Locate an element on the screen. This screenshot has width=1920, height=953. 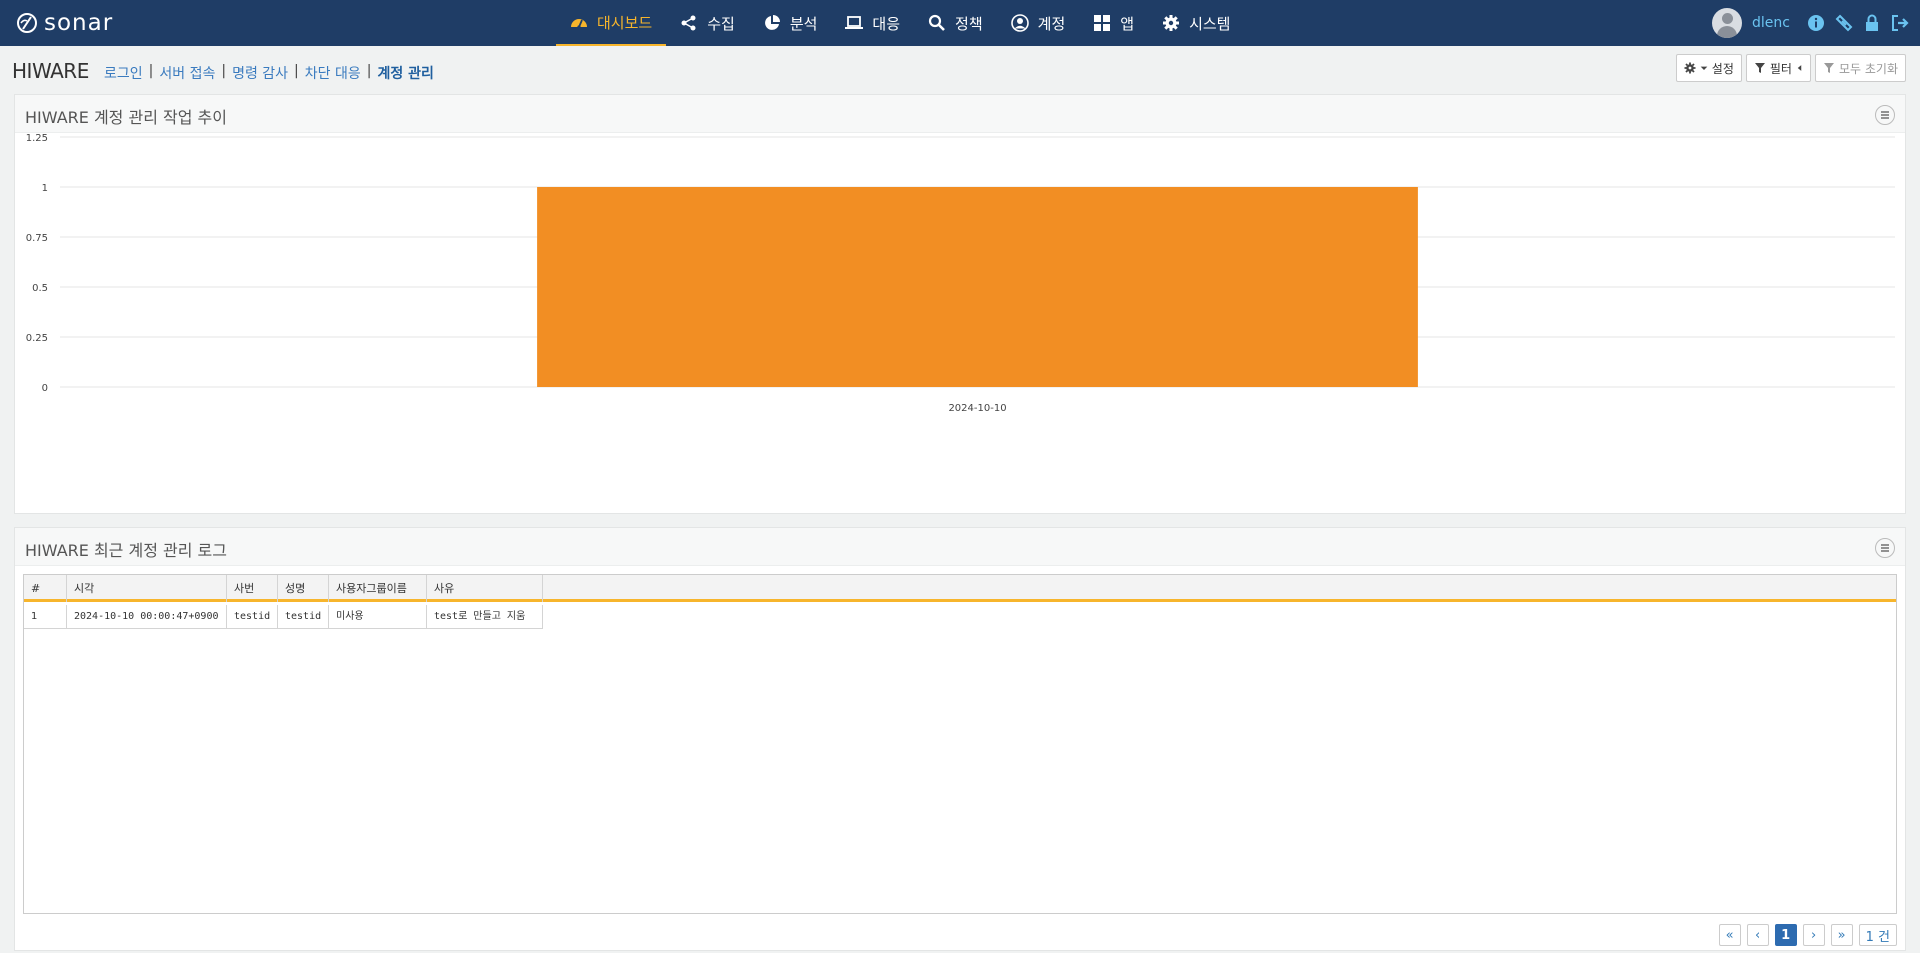
cell-name: testid is located at coordinates (303, 617).